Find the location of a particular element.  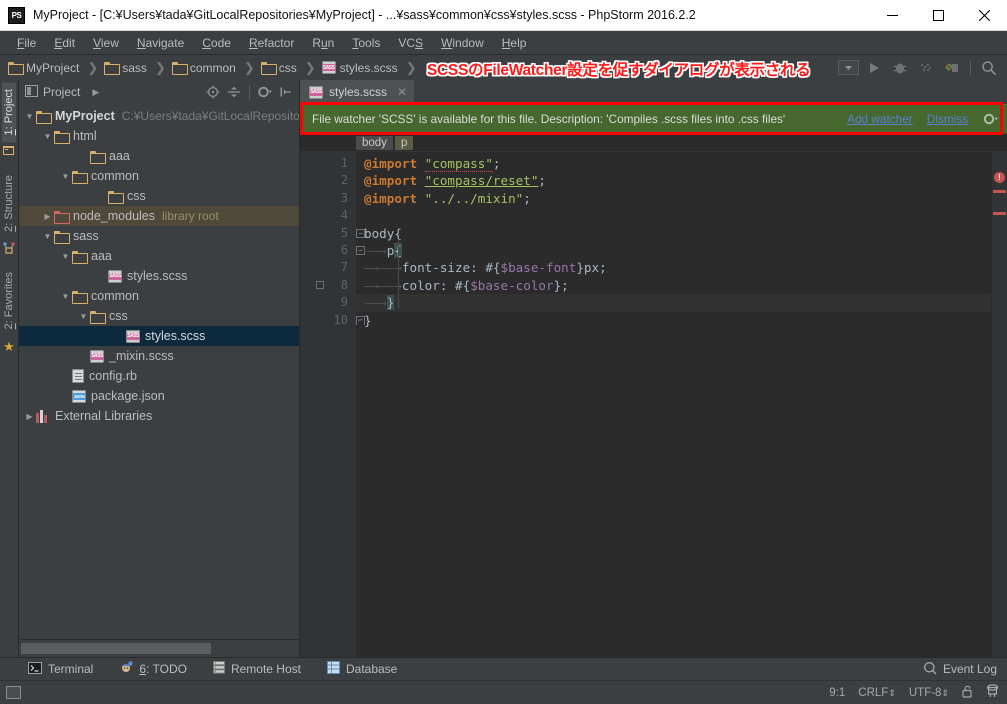

menu-edit: Edit is located at coordinates (64, 43).